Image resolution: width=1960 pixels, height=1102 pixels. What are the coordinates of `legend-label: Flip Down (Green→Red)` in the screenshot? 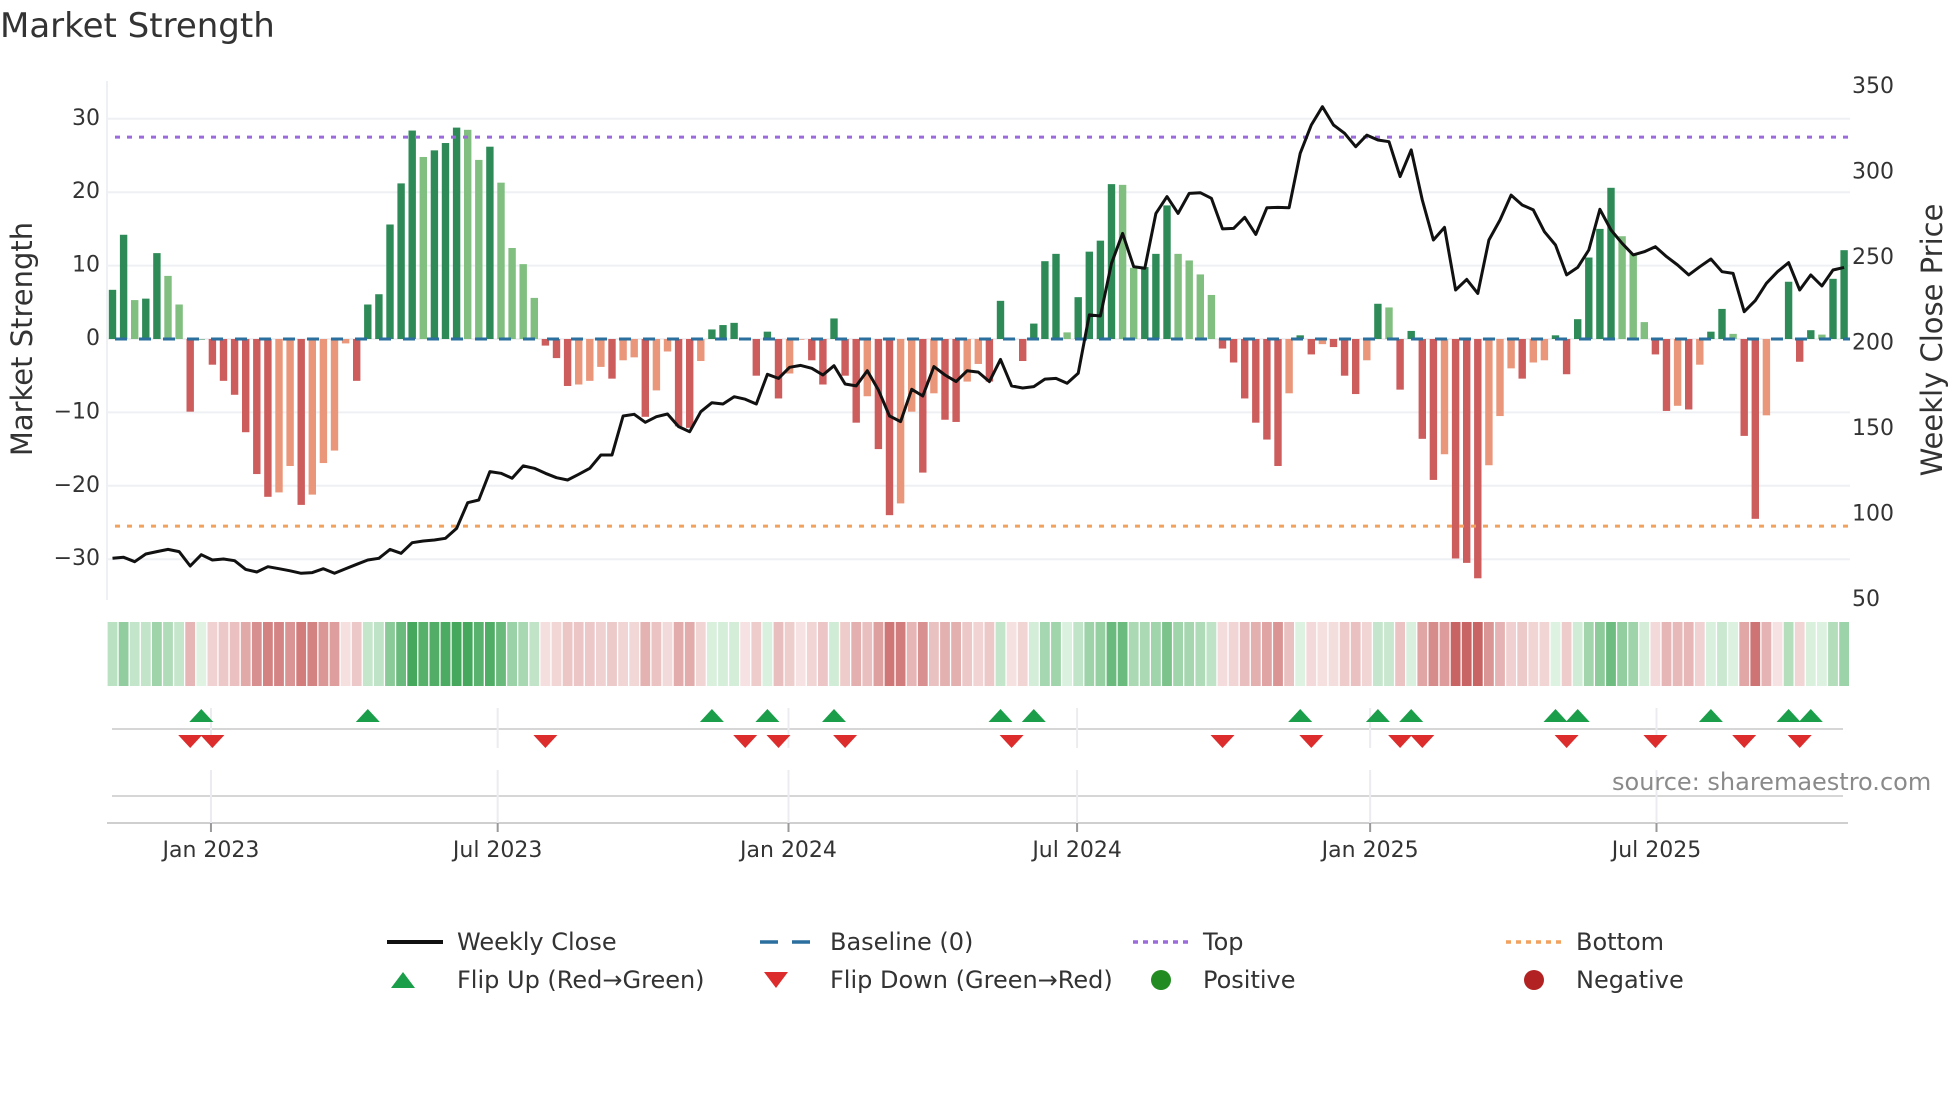 It's located at (971, 980).